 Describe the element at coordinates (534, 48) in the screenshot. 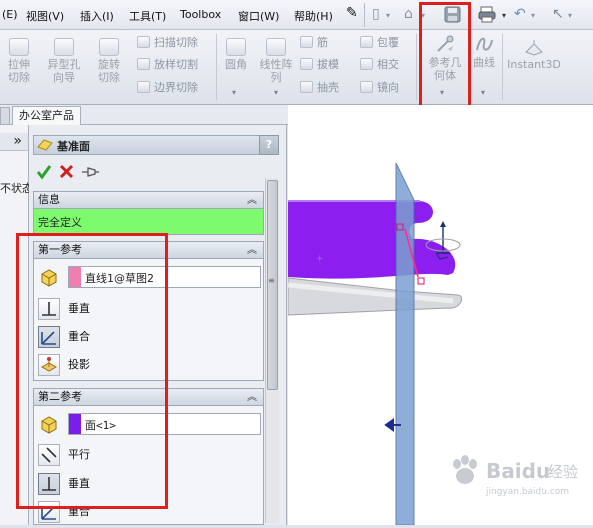

I see `instant3d-icon` at that location.